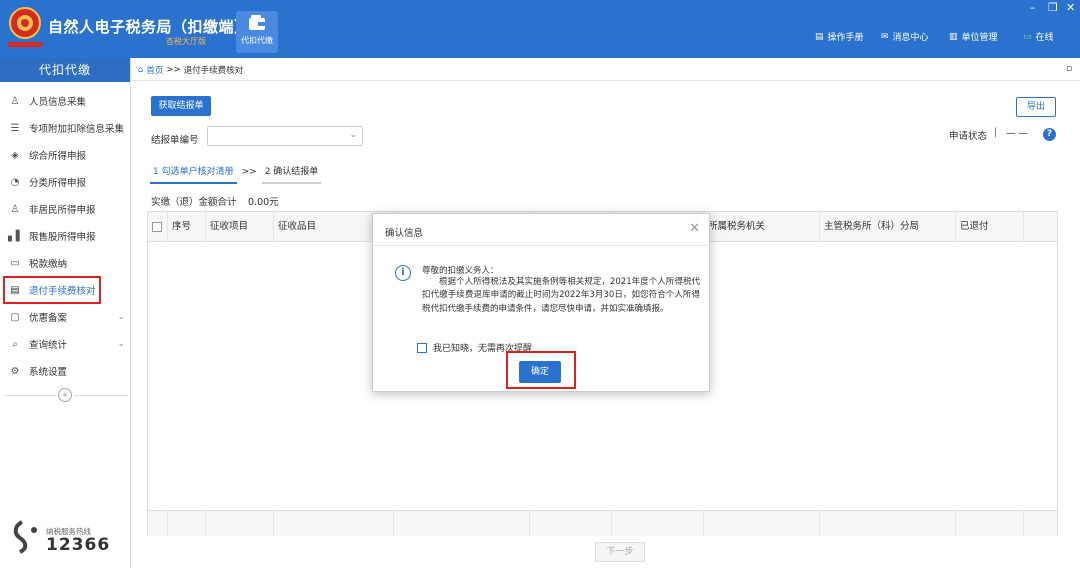 Image resolution: width=1080 pixels, height=568 pixels. I want to click on sidebar-item-label: 综合所得申报, so click(58, 156).